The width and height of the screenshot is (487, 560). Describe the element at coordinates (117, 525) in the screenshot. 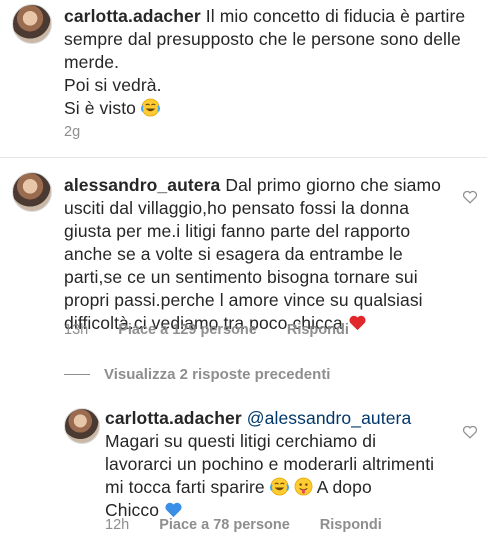

I see `comment-time: 12h` at that location.